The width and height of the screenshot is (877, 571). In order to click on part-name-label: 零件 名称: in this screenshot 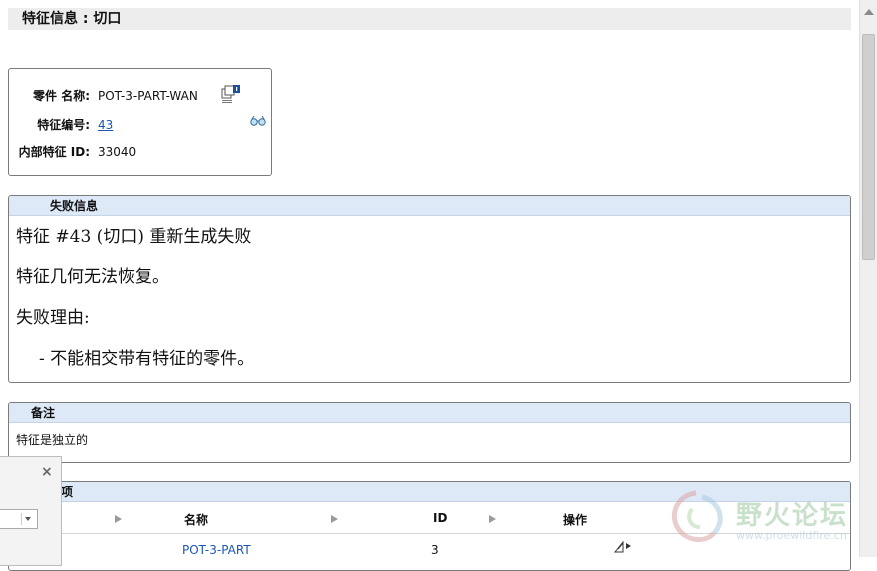, I will do `click(61, 96)`.